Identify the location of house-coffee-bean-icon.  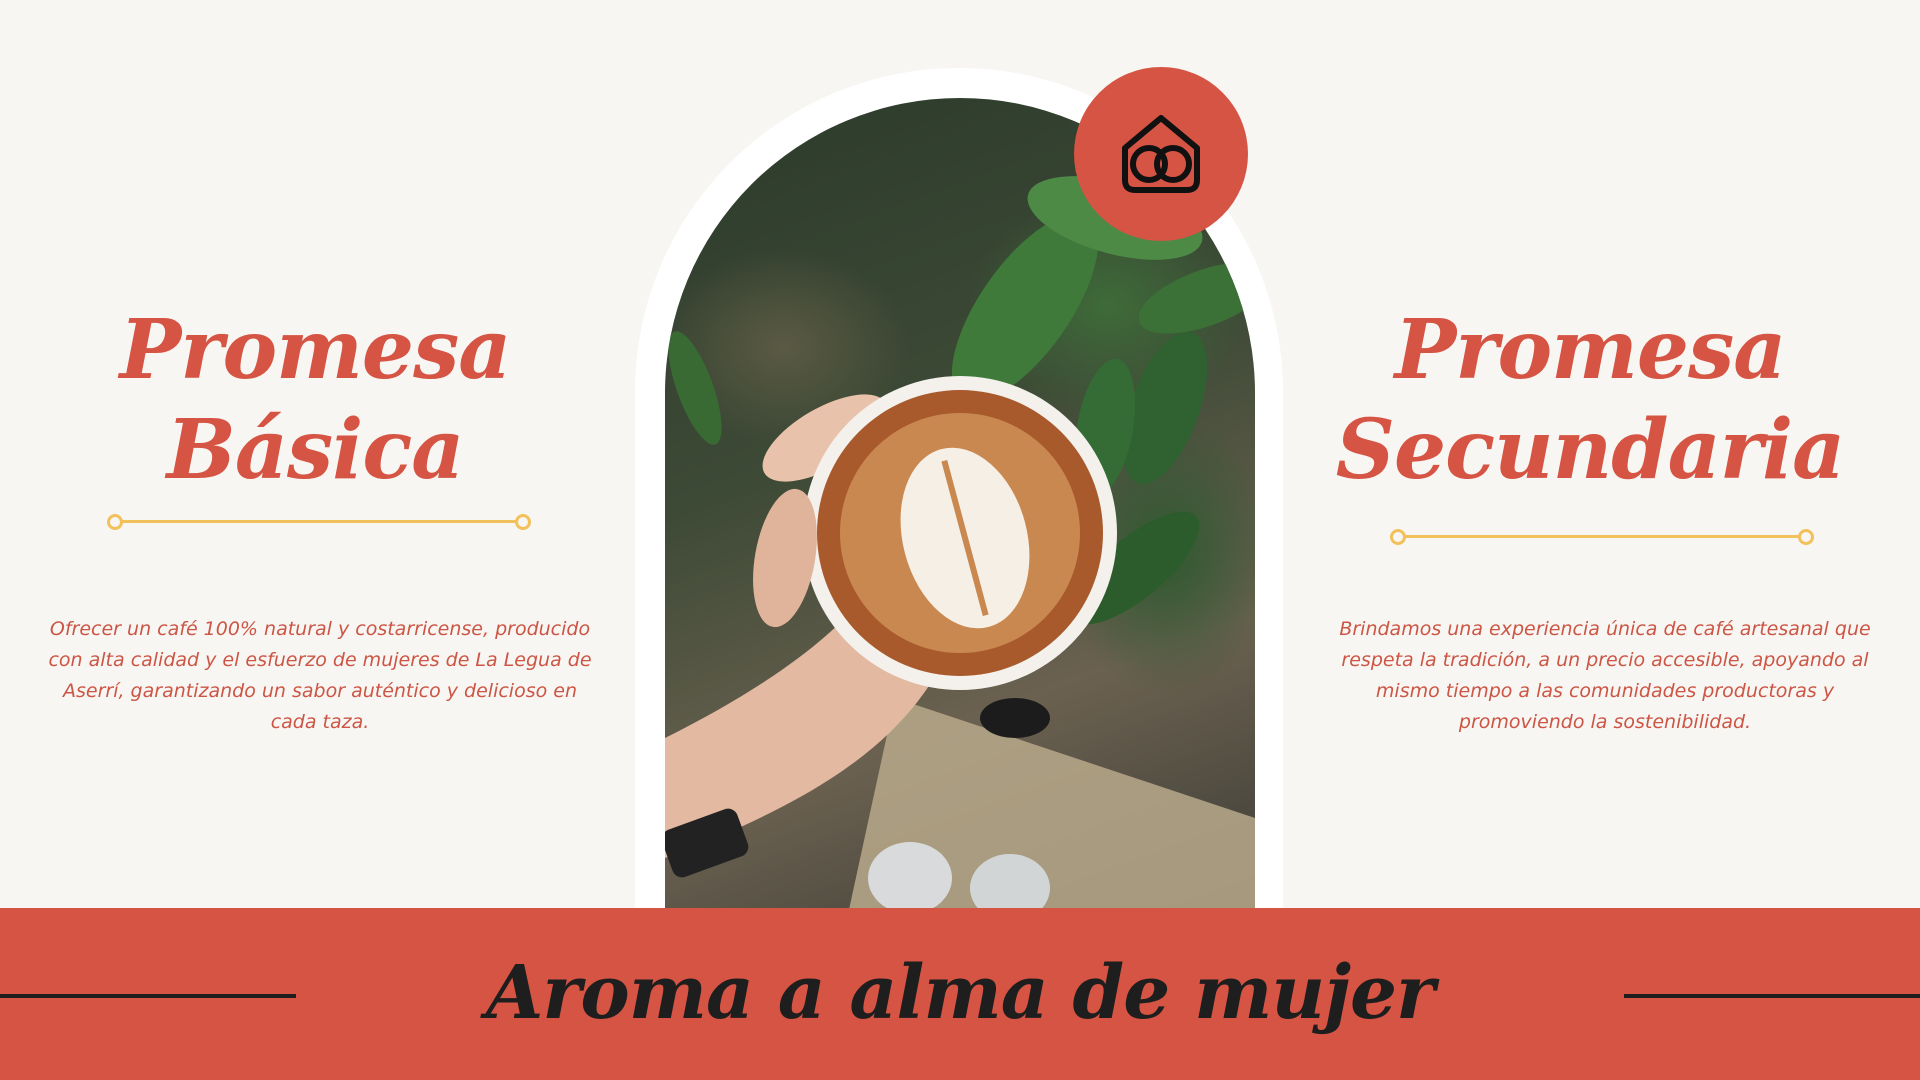
(1161, 154).